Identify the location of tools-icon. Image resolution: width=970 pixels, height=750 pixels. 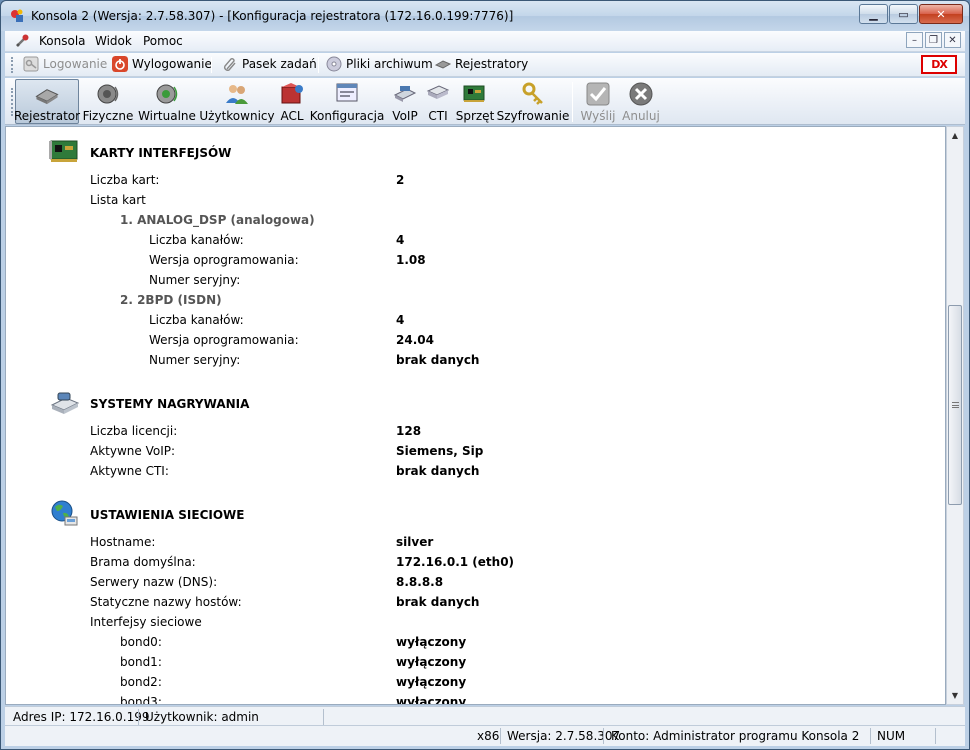
(22, 40).